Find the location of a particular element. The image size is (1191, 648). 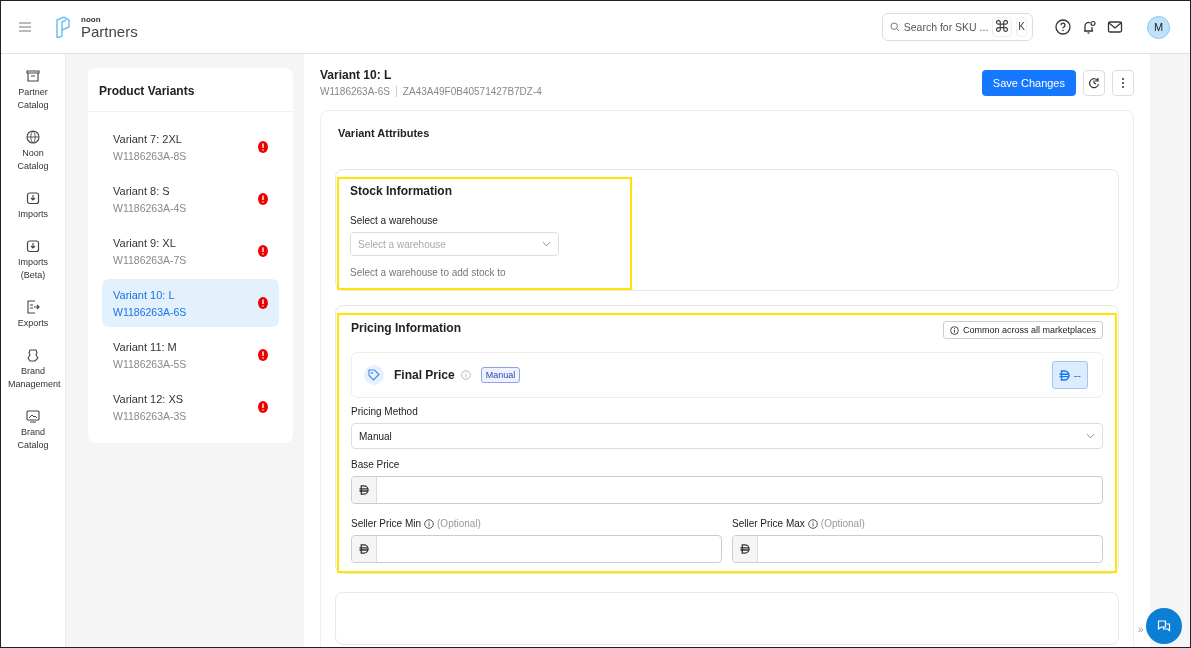

field-label: Pricing Method is located at coordinates (385, 411).